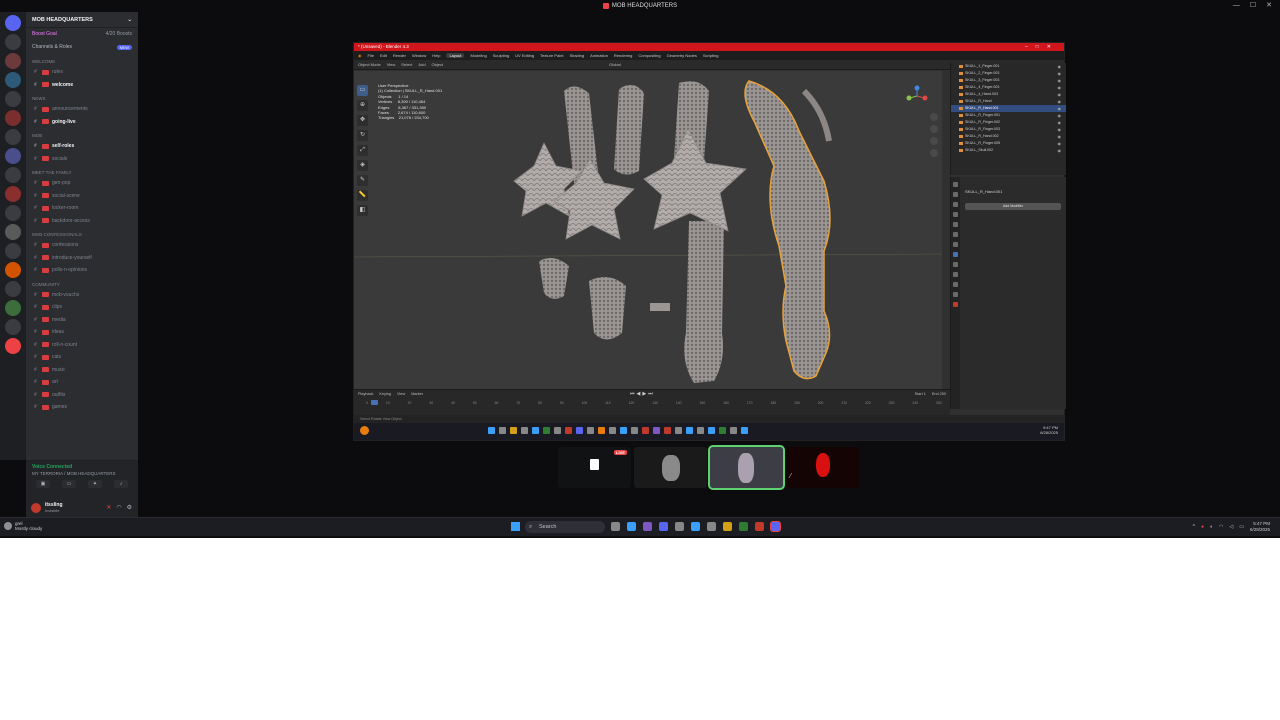 The width and height of the screenshot is (1280, 720). Describe the element at coordinates (594, 467) in the screenshot. I see `stream-tile: LIVE` at that location.